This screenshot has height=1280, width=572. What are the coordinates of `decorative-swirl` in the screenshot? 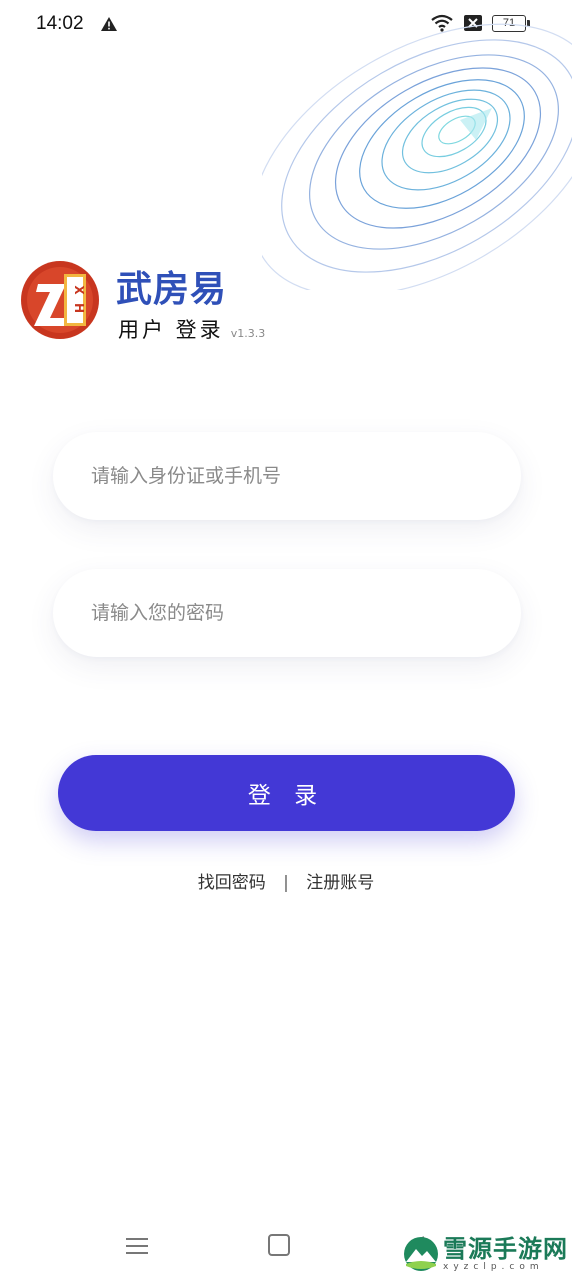 It's located at (417, 156).